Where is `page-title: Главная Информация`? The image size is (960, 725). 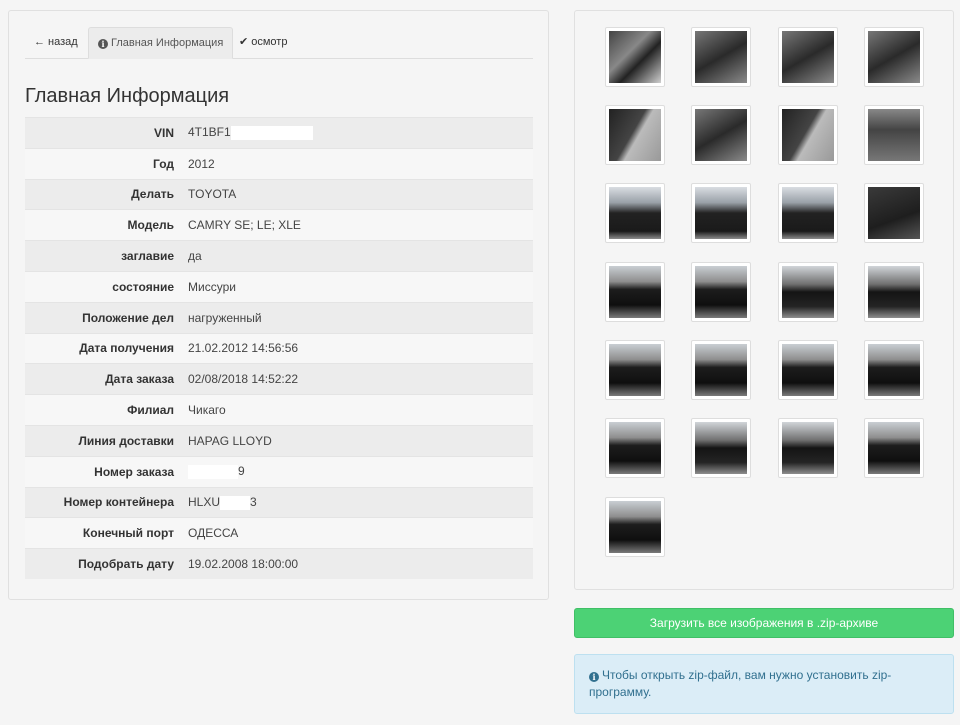
page-title: Главная Информация is located at coordinates (127, 96).